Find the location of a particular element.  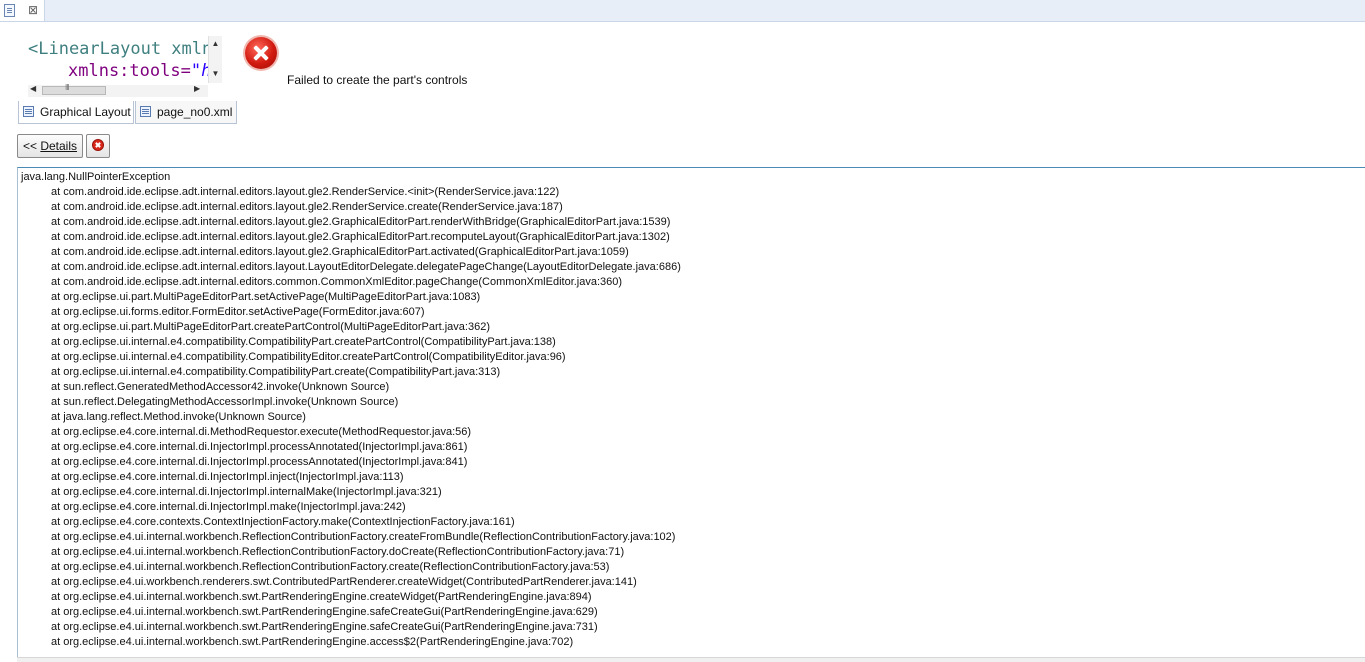

code-preview-vertical-scrollbar: ▲ ▼ is located at coordinates (215, 59).